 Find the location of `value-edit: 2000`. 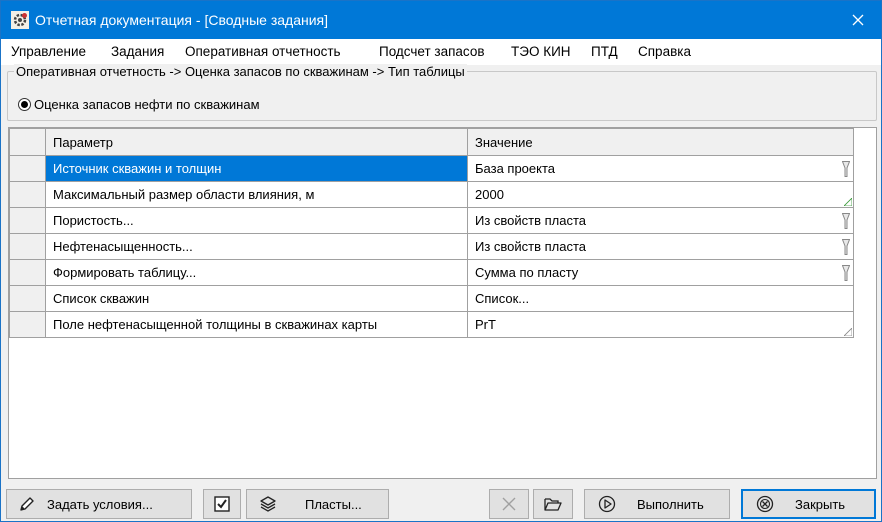

value-edit: 2000 is located at coordinates (660, 194).